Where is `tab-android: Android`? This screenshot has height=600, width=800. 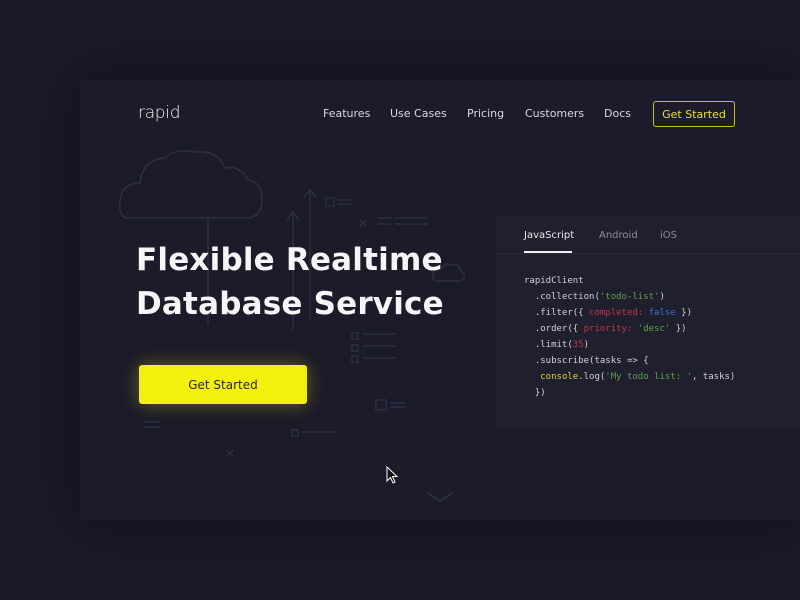 tab-android: Android is located at coordinates (618, 235).